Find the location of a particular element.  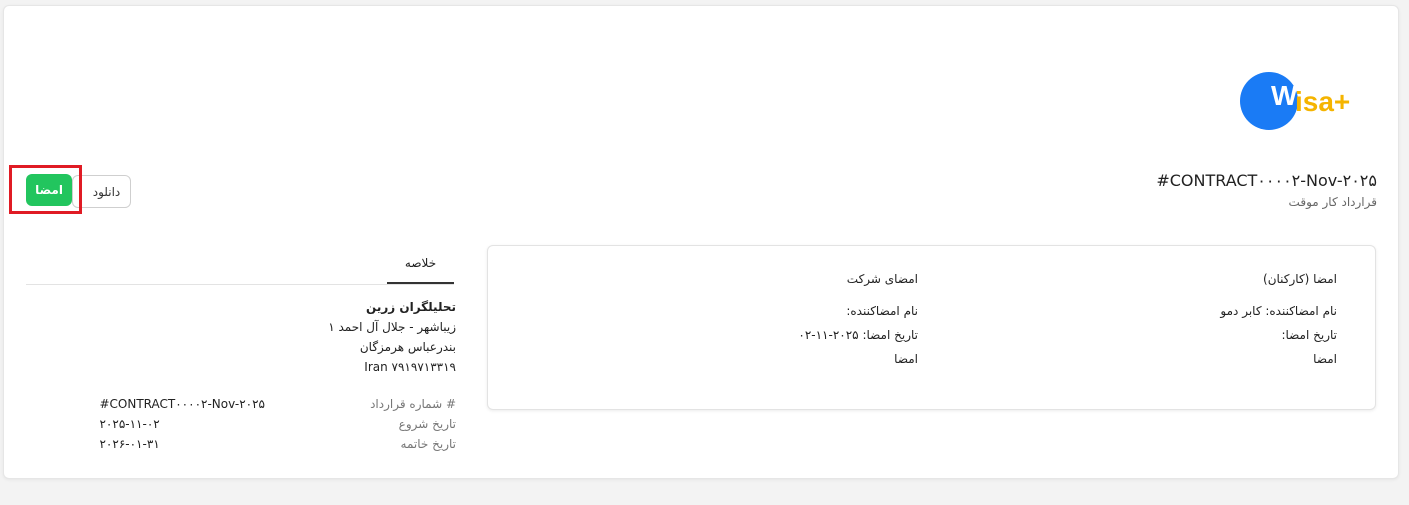

address-line-2: بندرعباس هرمزگان is located at coordinates (407, 347).